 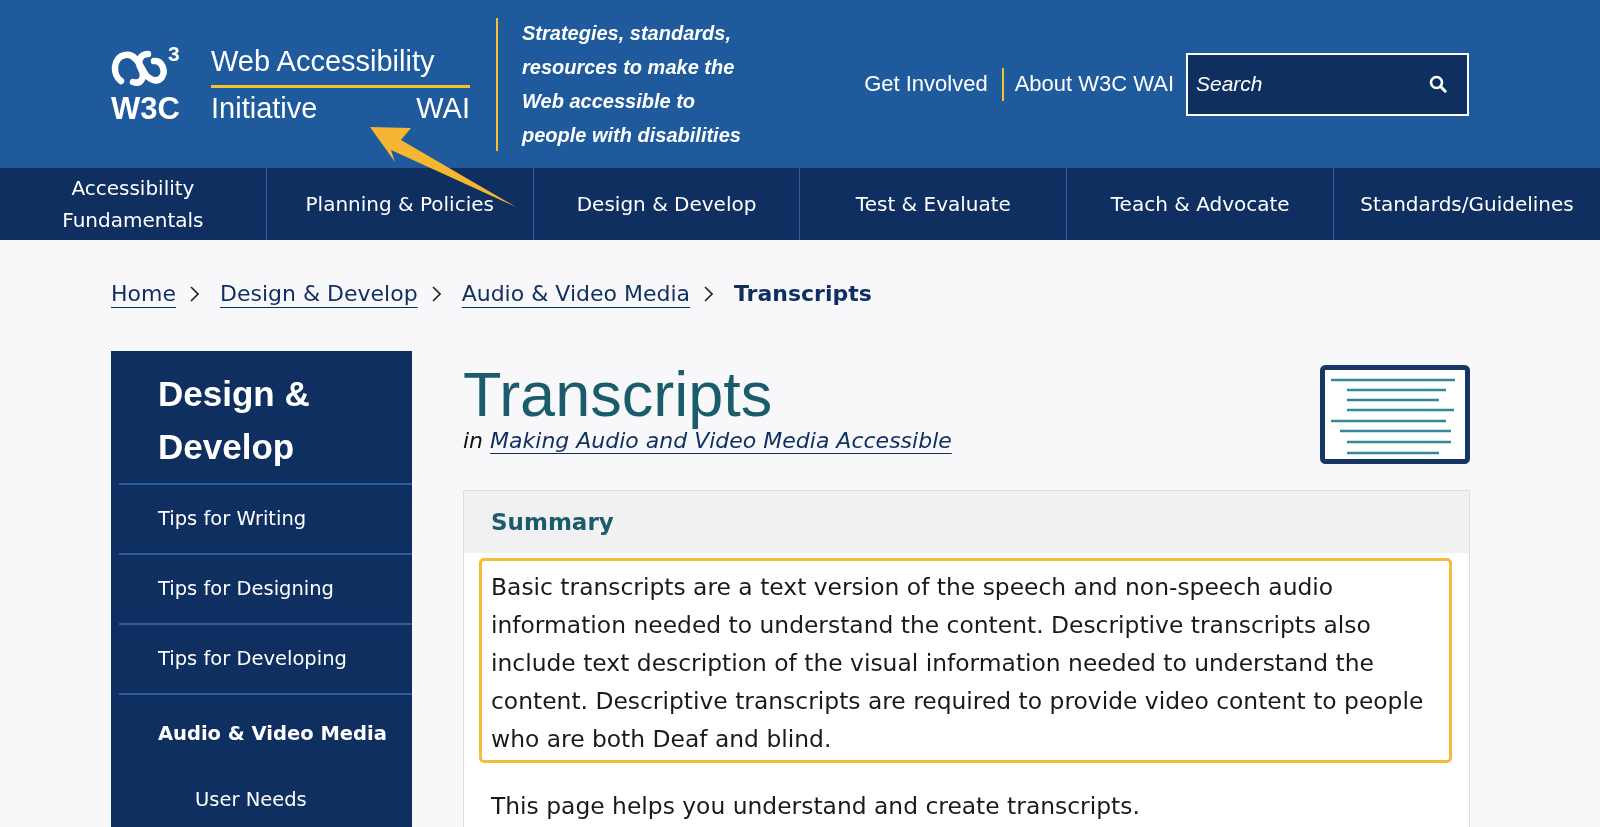 I want to click on logo-mark-text: W3C, so click(x=145, y=108).